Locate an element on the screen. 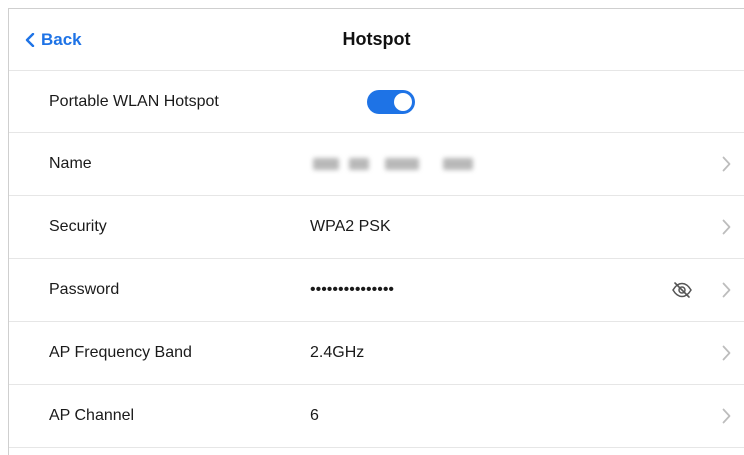  hotspot-toggle is located at coordinates (391, 101).